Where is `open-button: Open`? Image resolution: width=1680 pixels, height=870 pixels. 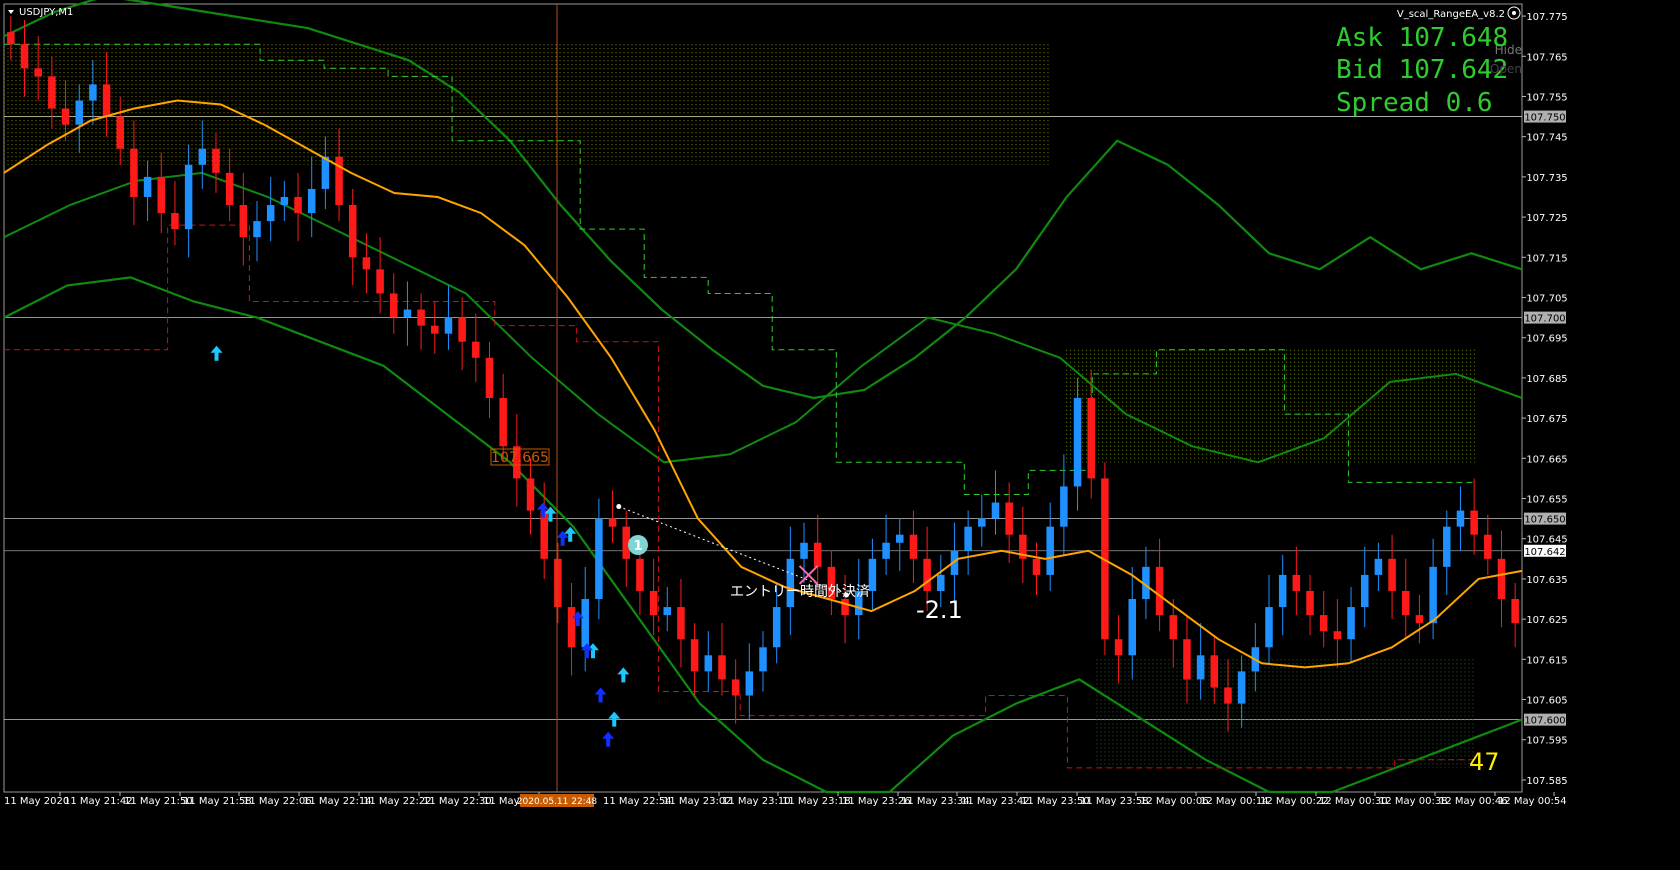
open-button: Open is located at coordinates (1506, 69).